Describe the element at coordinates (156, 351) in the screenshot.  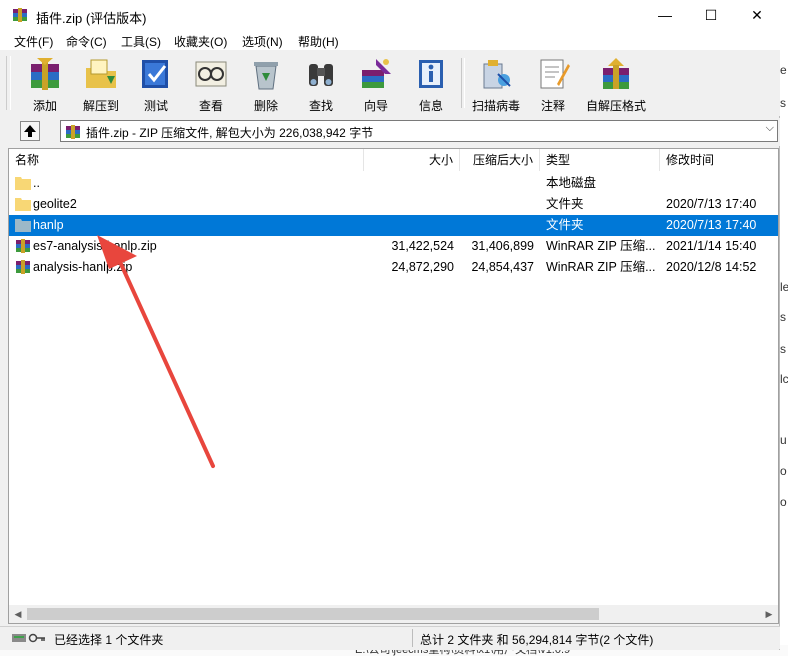
I see `annotation-arrow-icon` at that location.